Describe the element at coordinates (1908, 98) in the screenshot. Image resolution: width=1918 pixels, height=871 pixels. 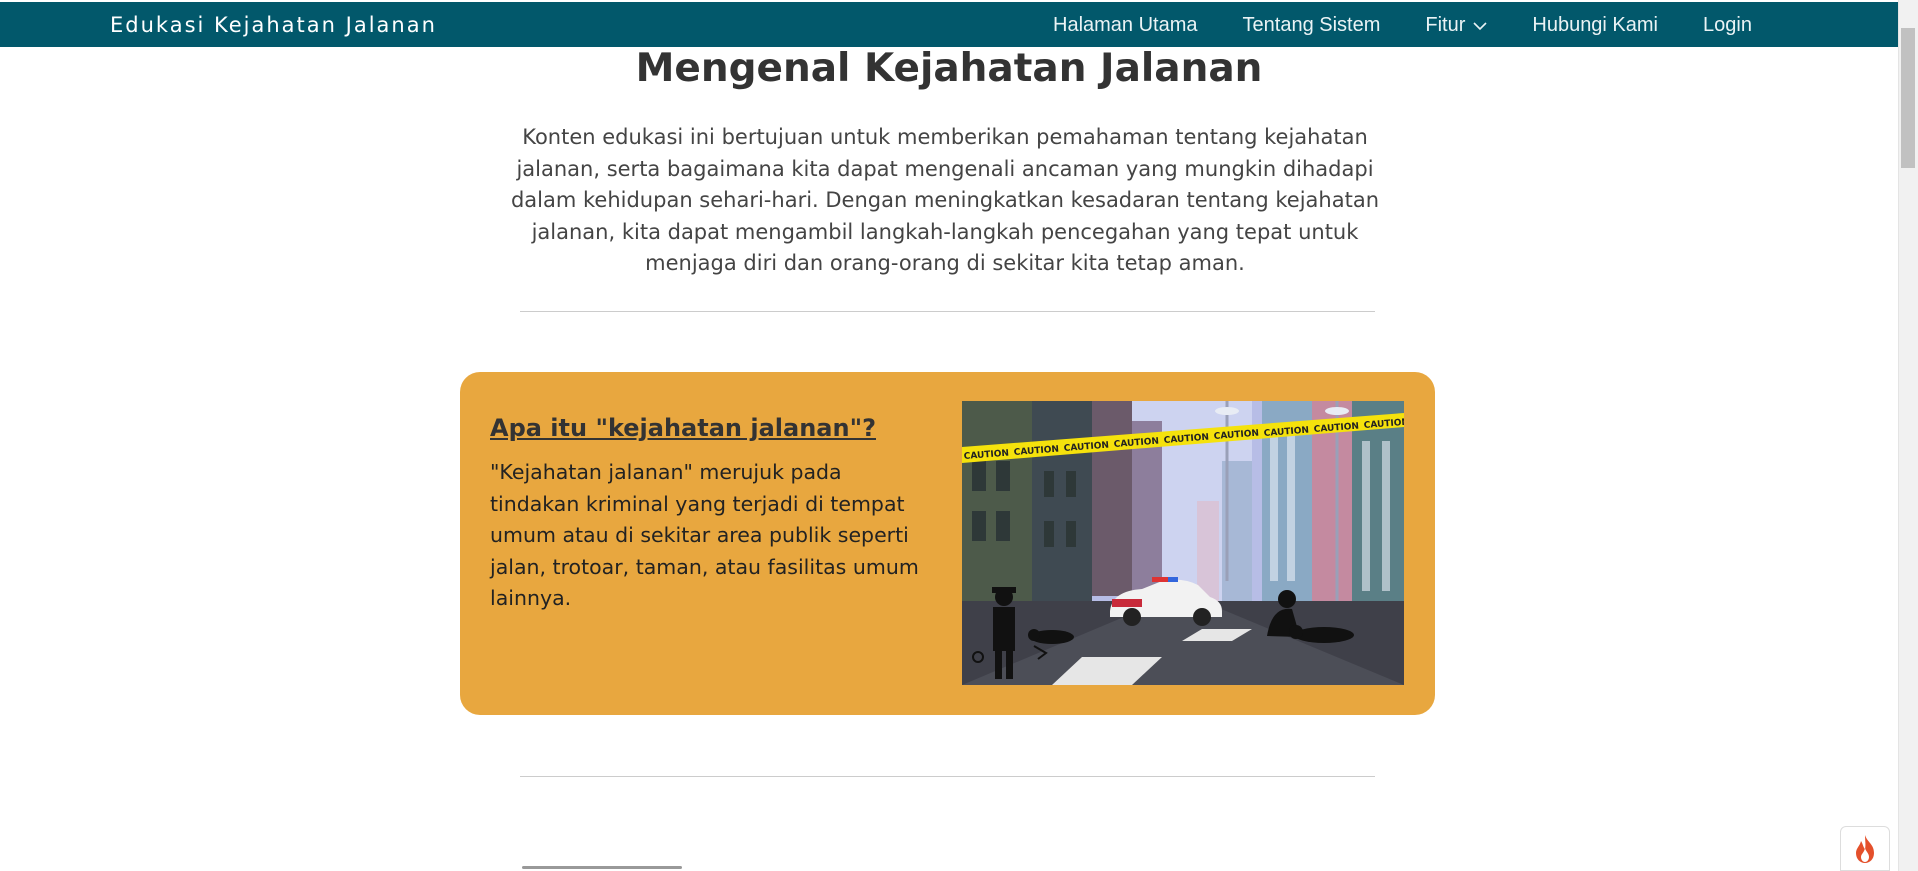
I see `scrollbar-thumb` at that location.